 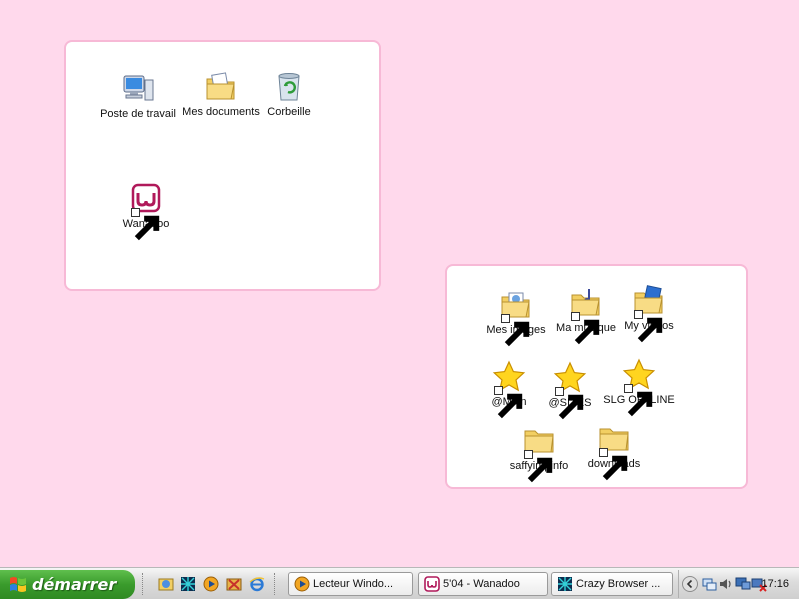 I want to click on folder-pictures-icon, so click(x=516, y=317).